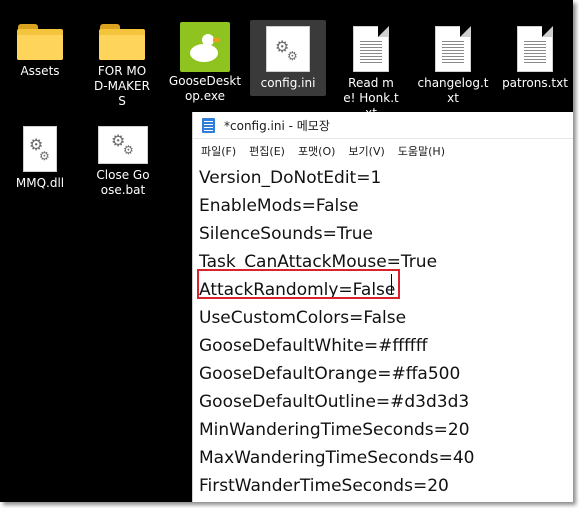 Image resolution: width=579 pixels, height=508 pixels. I want to click on config-line-highlighted: SilenceSounds=True, so click(286, 234).